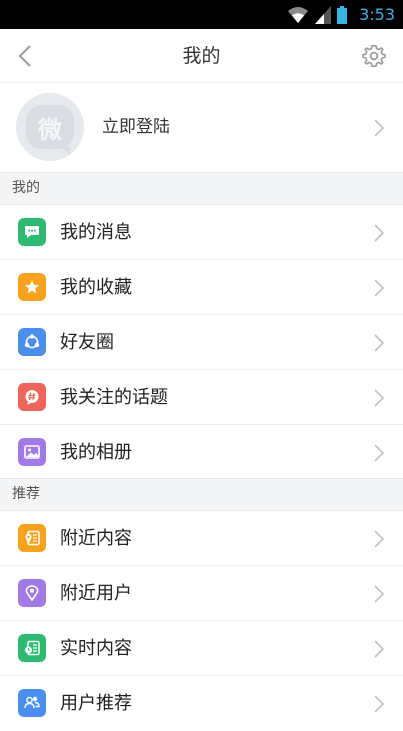 The width and height of the screenshot is (403, 731). I want to click on list-item-my-messages: 我的消息, so click(201, 232).